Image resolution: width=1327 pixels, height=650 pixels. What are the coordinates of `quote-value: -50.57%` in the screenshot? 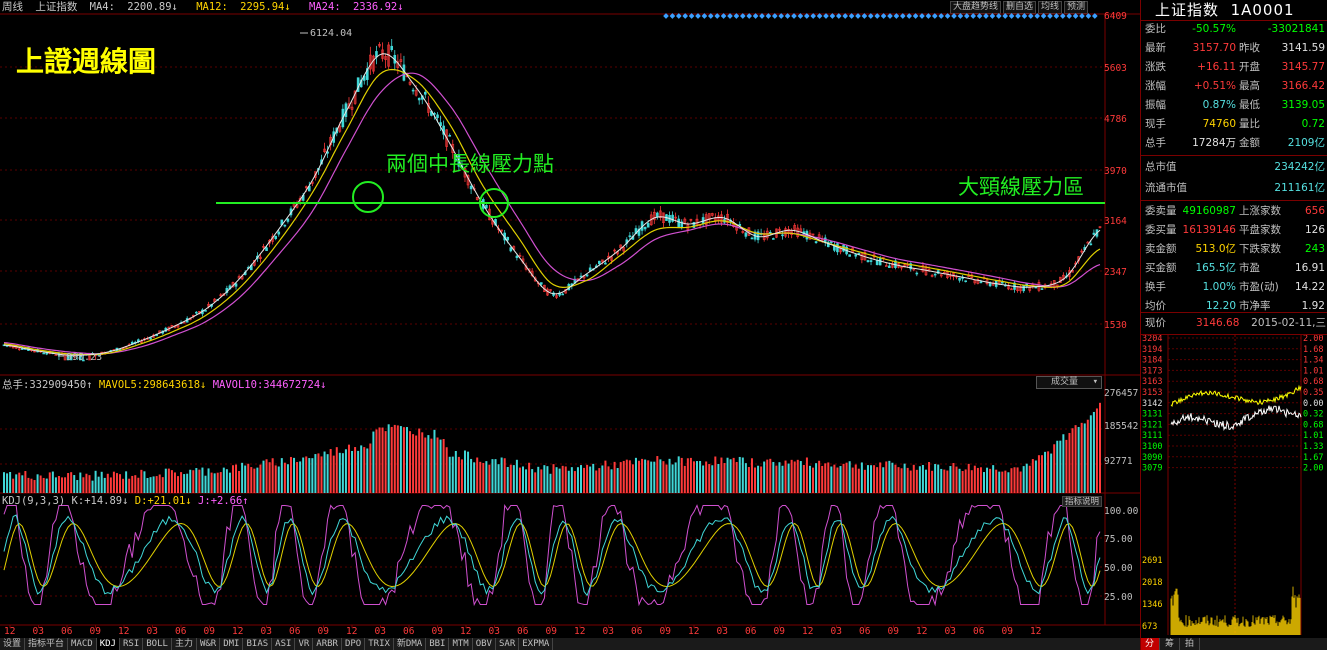 It's located at (1214, 29).